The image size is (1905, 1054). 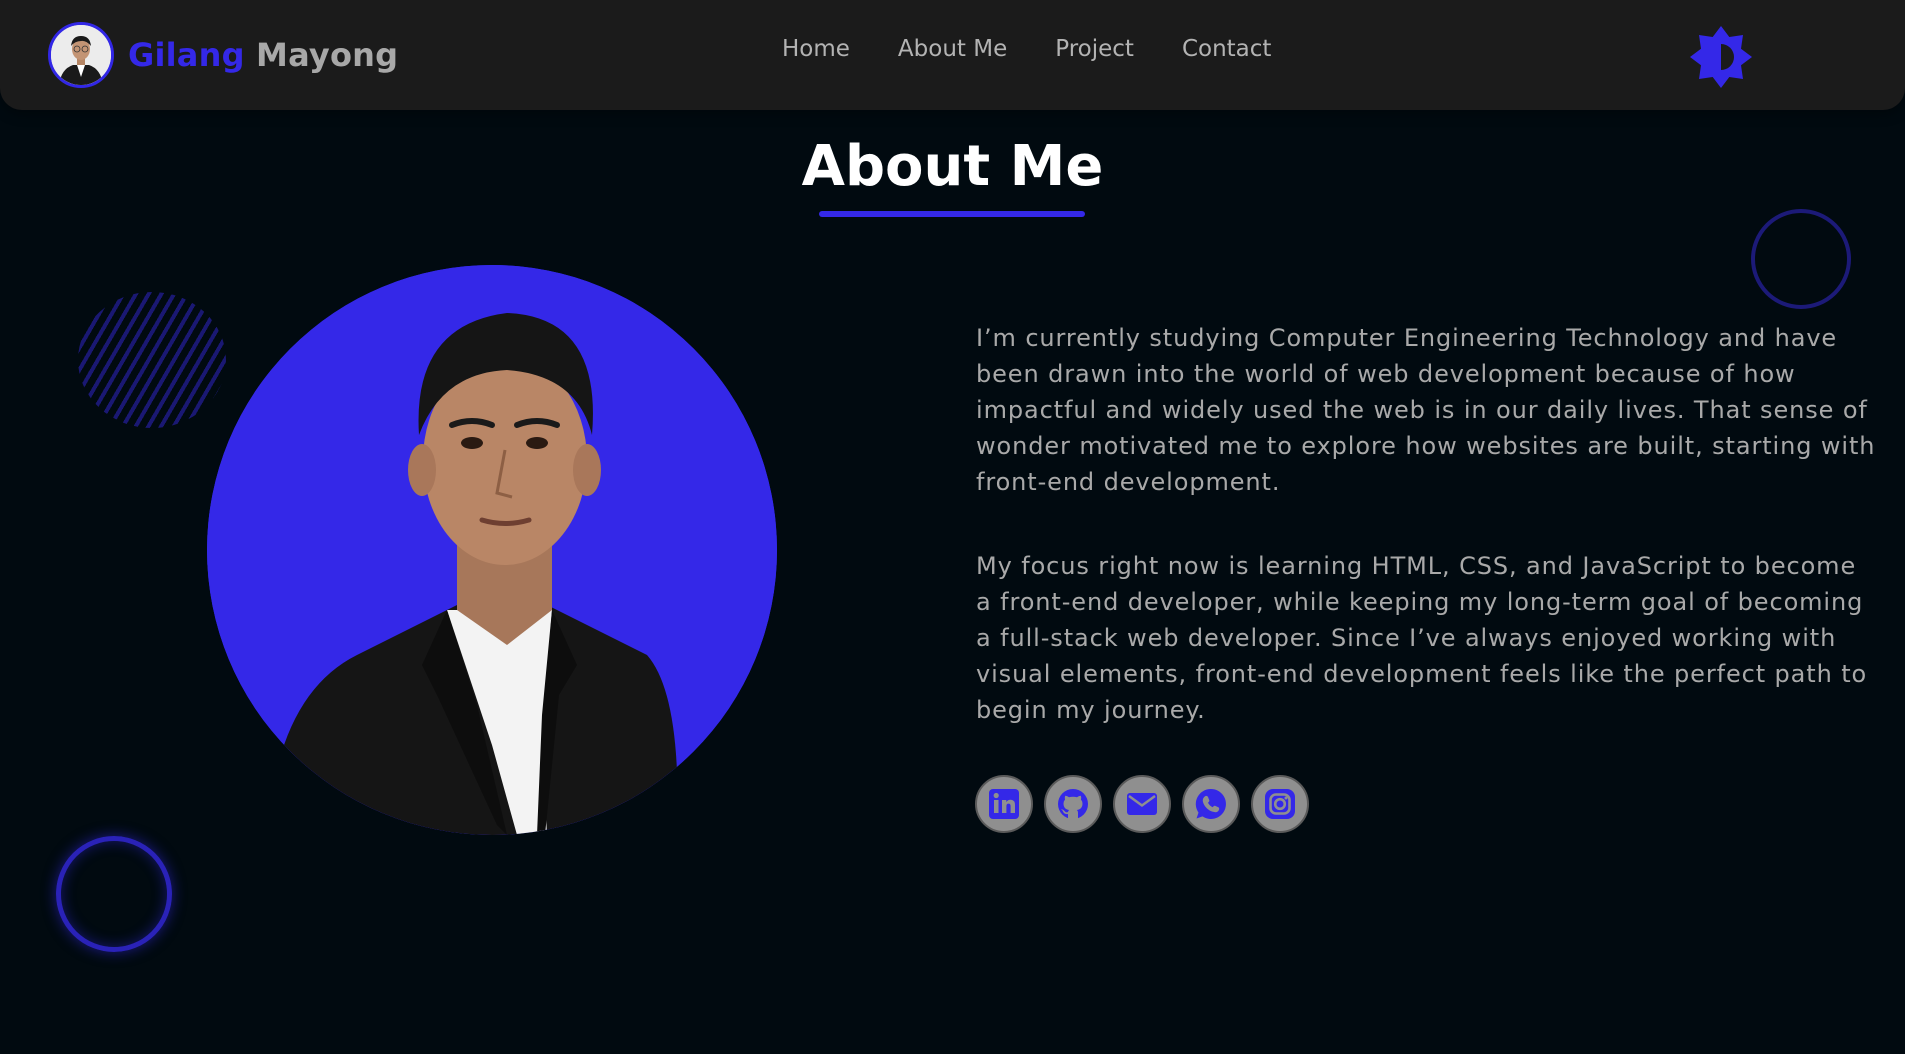 I want to click on brand-name: Gilang Mayong, so click(x=263, y=55).